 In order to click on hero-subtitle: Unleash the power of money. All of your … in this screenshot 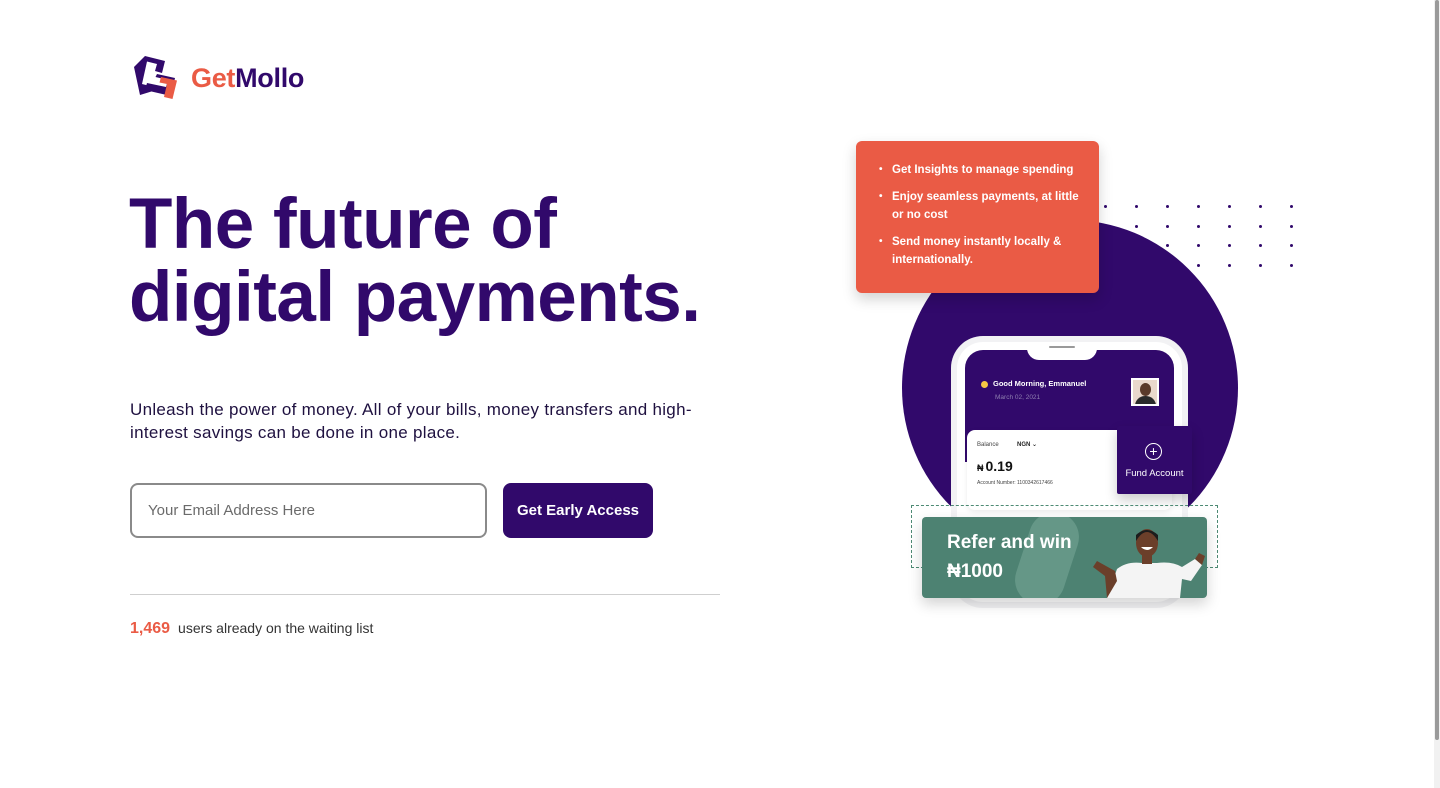, I will do `click(411, 421)`.